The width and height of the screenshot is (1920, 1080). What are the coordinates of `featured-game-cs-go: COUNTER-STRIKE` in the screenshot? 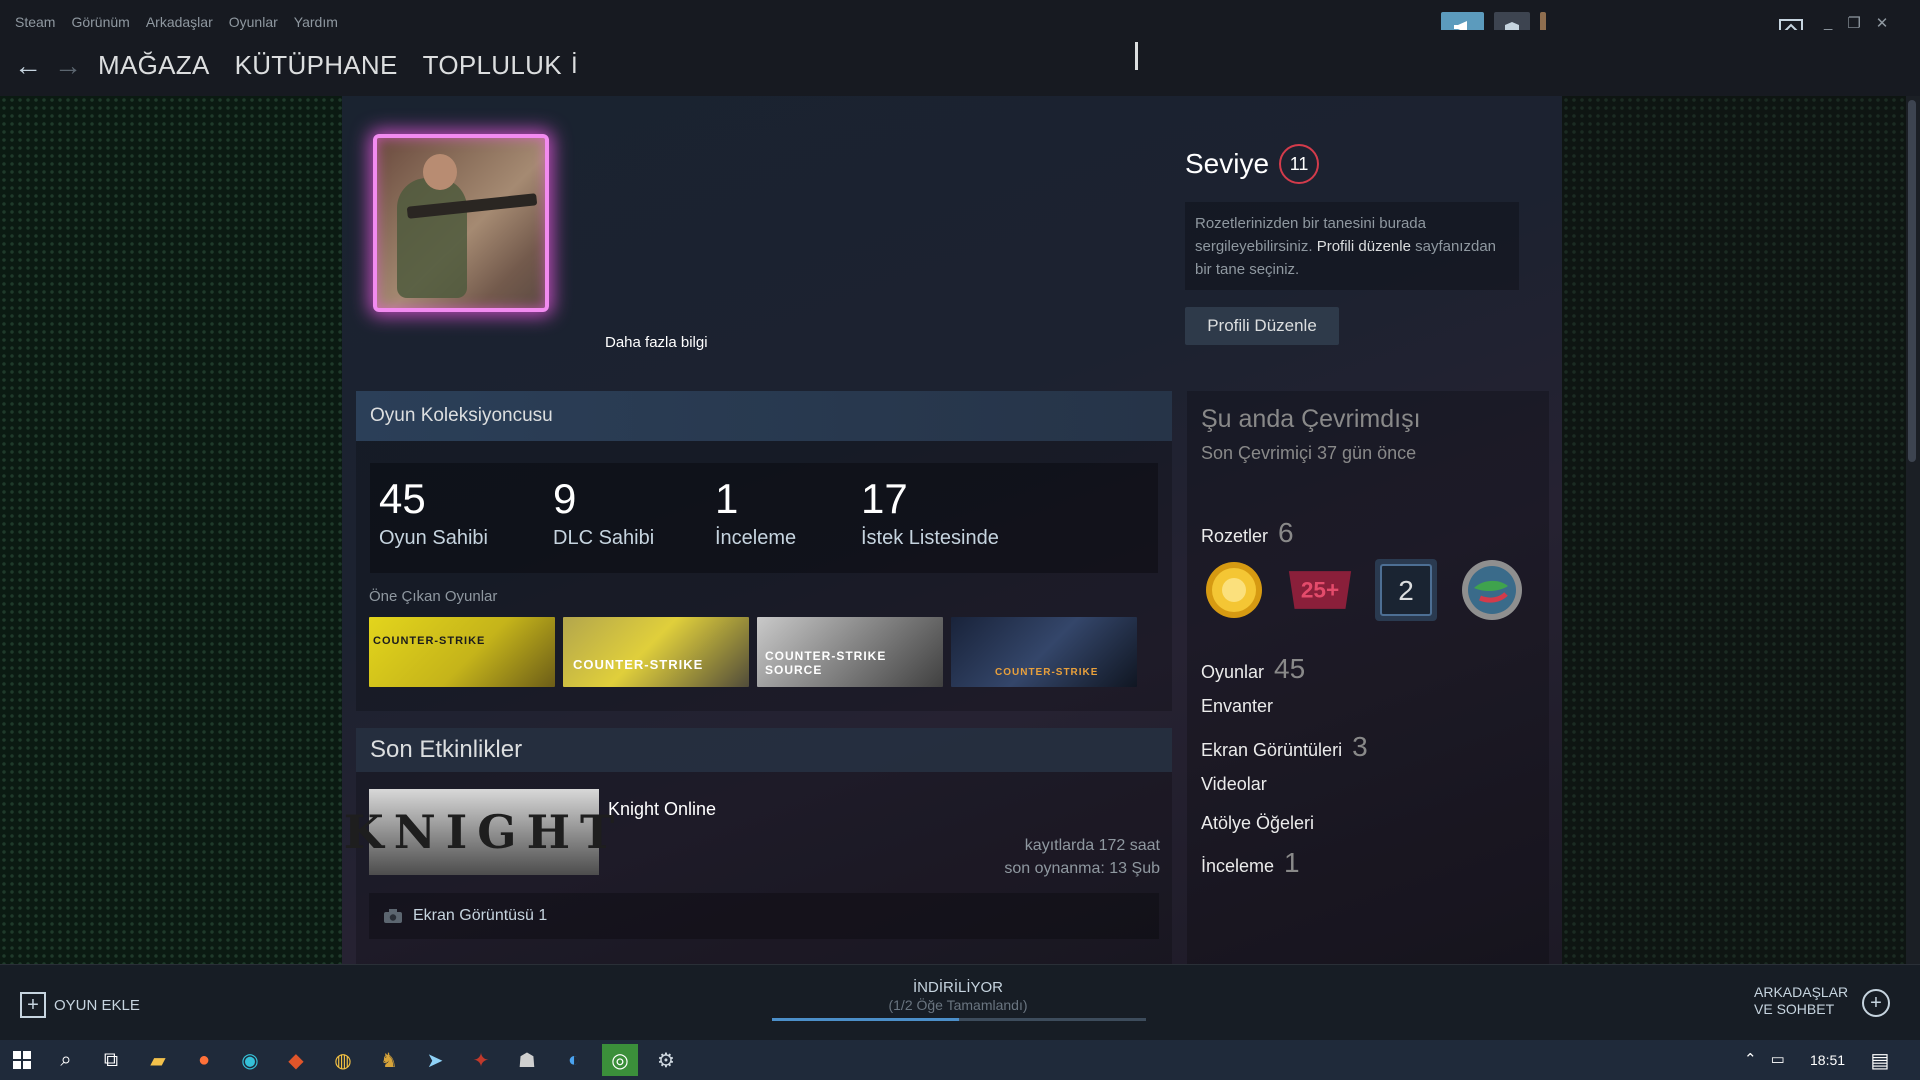 It's located at (1044, 652).